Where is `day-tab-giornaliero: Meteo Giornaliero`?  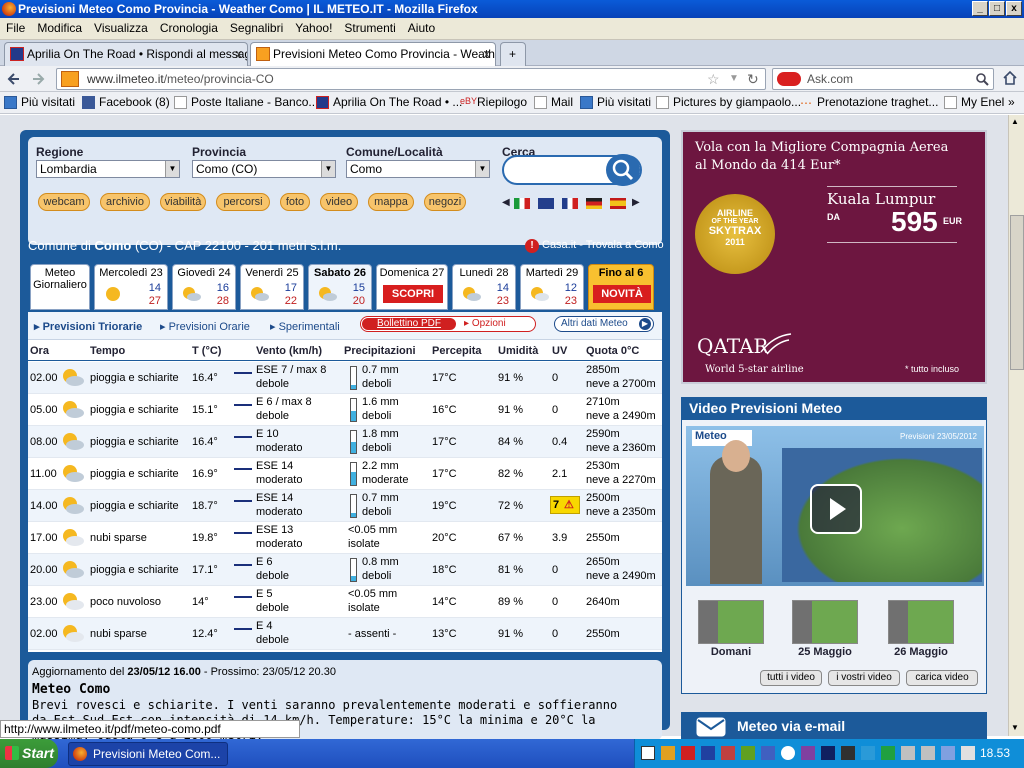
day-tab-giornaliero: Meteo Giornaliero is located at coordinates (60, 287).